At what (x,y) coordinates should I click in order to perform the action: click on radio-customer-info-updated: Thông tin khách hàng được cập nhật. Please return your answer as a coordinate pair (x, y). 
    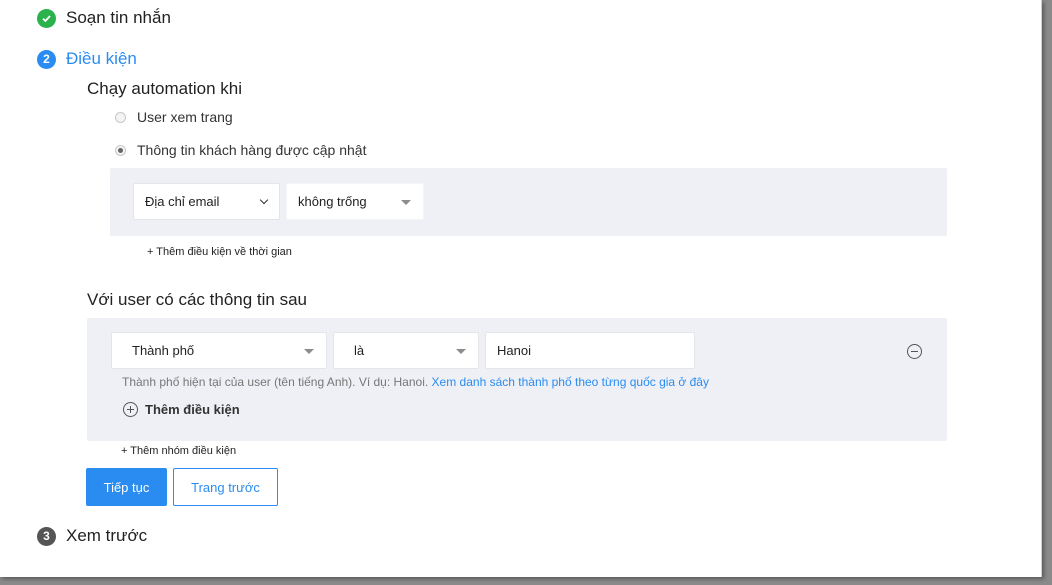
    Looking at the image, I should click on (240, 150).